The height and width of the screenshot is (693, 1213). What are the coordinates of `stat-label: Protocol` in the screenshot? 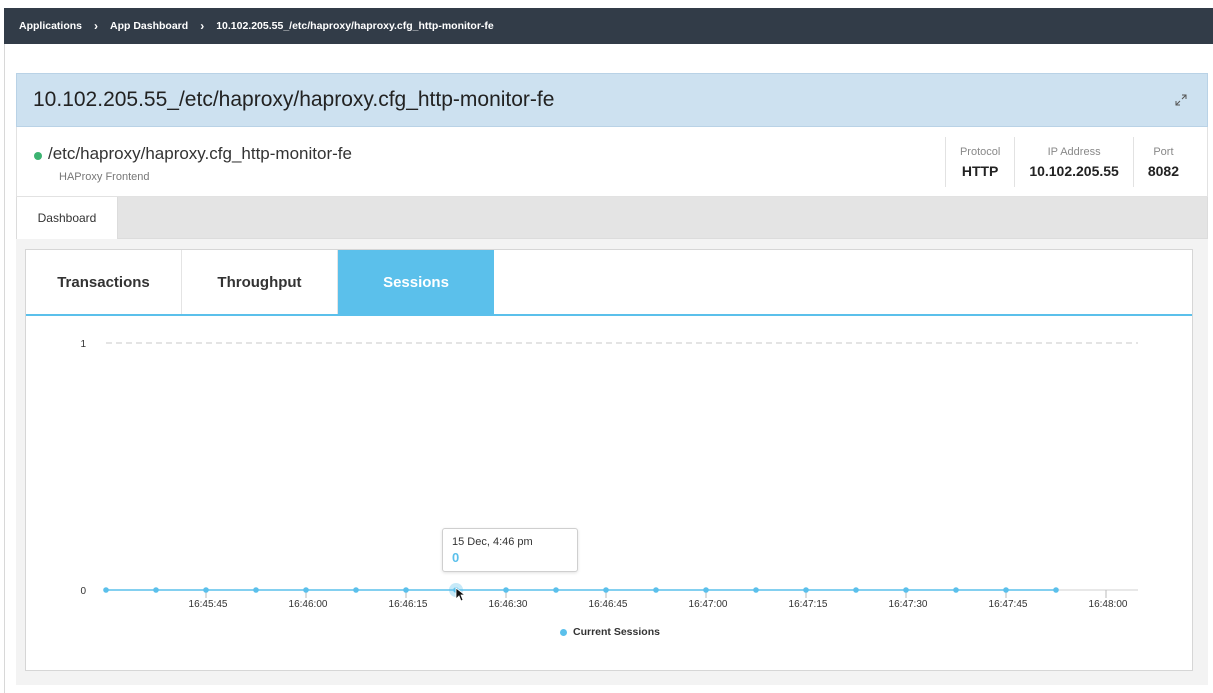 It's located at (980, 151).